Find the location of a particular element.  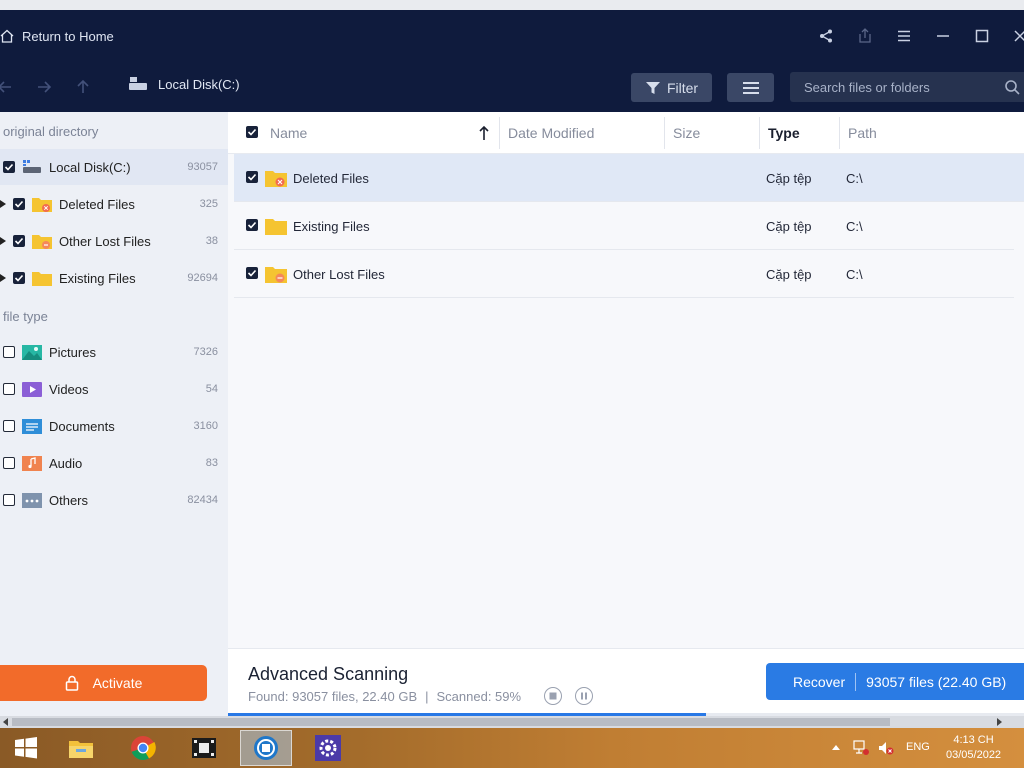

taskbar-settings is located at coordinates (328, 748).